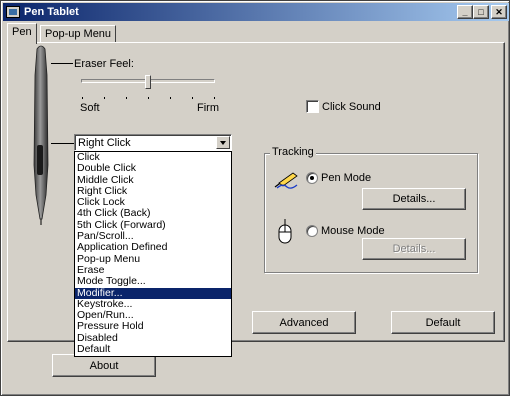 Image resolution: width=510 pixels, height=396 pixels. Describe the element at coordinates (208, 108) in the screenshot. I see `slider-max-label: Firm` at that location.